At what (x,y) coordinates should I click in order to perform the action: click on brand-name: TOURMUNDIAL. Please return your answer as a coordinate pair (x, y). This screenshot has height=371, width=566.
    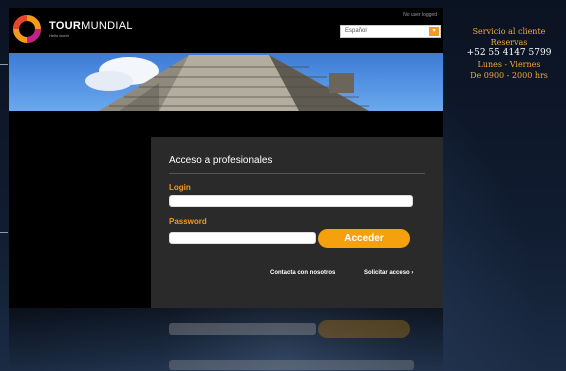
    Looking at the image, I should click on (91, 26).